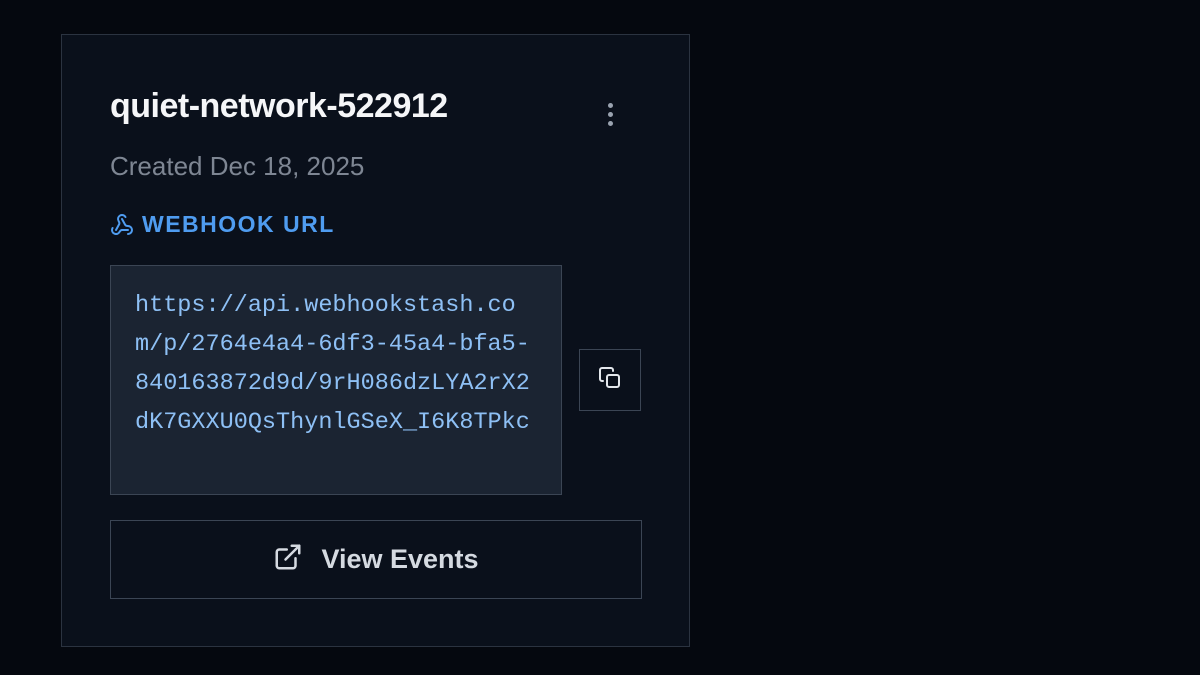 This screenshot has width=1200, height=675. What do you see at coordinates (400, 559) in the screenshot?
I see `view-events-label: View Events` at bounding box center [400, 559].